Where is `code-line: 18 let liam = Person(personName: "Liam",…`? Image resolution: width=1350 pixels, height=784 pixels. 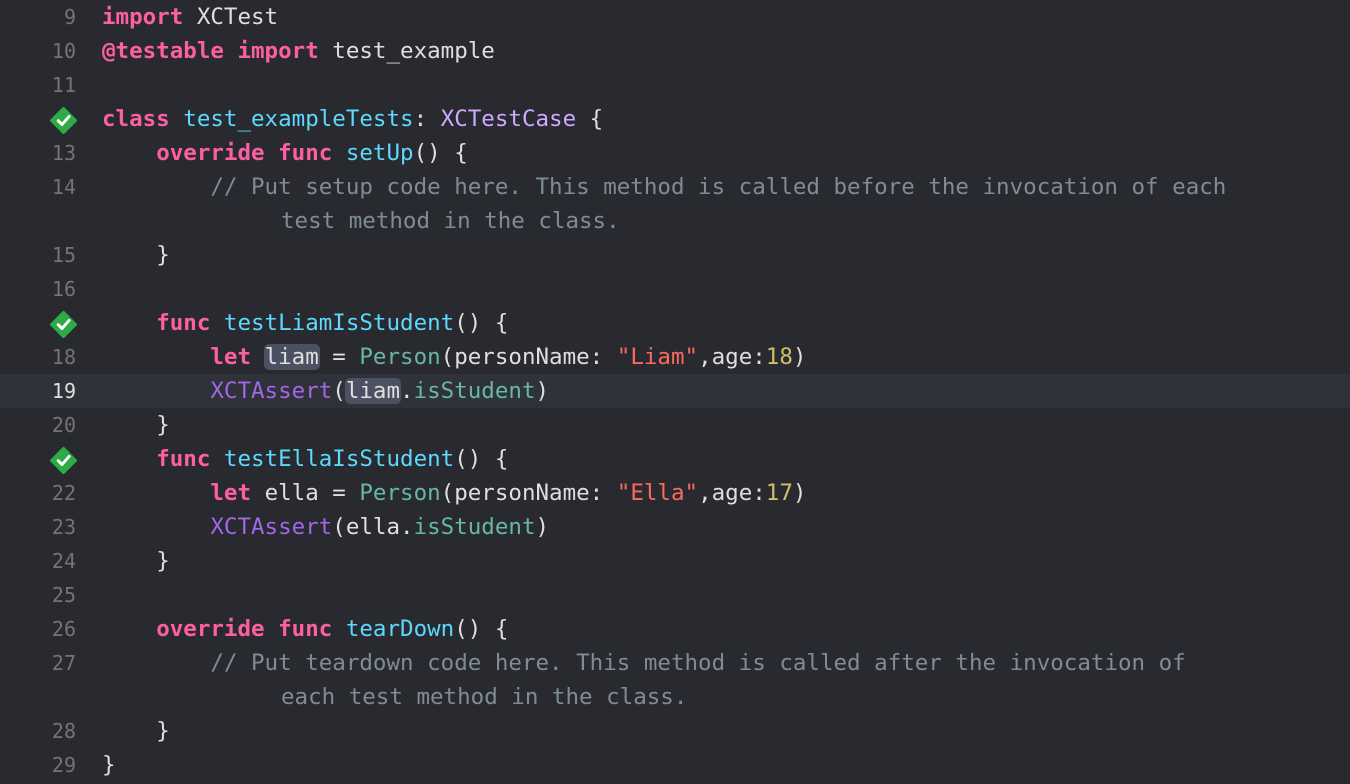
code-line: 18 let liam = Person(personName: "Liam",… is located at coordinates (675, 357).